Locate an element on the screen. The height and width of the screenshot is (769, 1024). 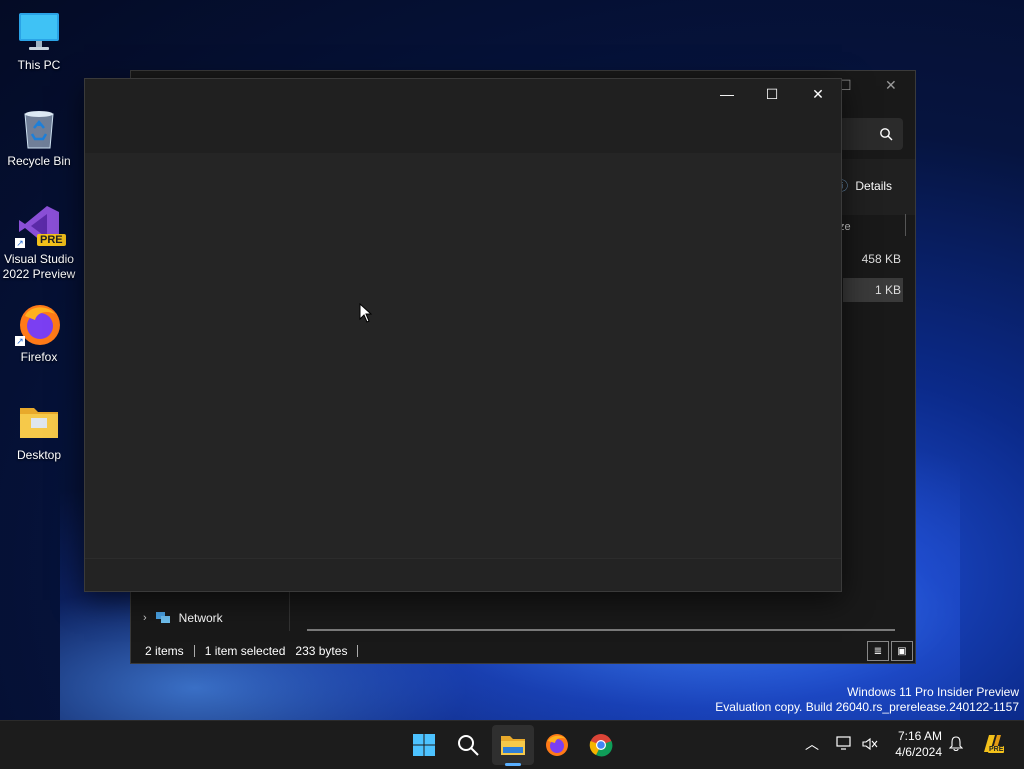
notification-bell-icon is located at coordinates (956, 744).